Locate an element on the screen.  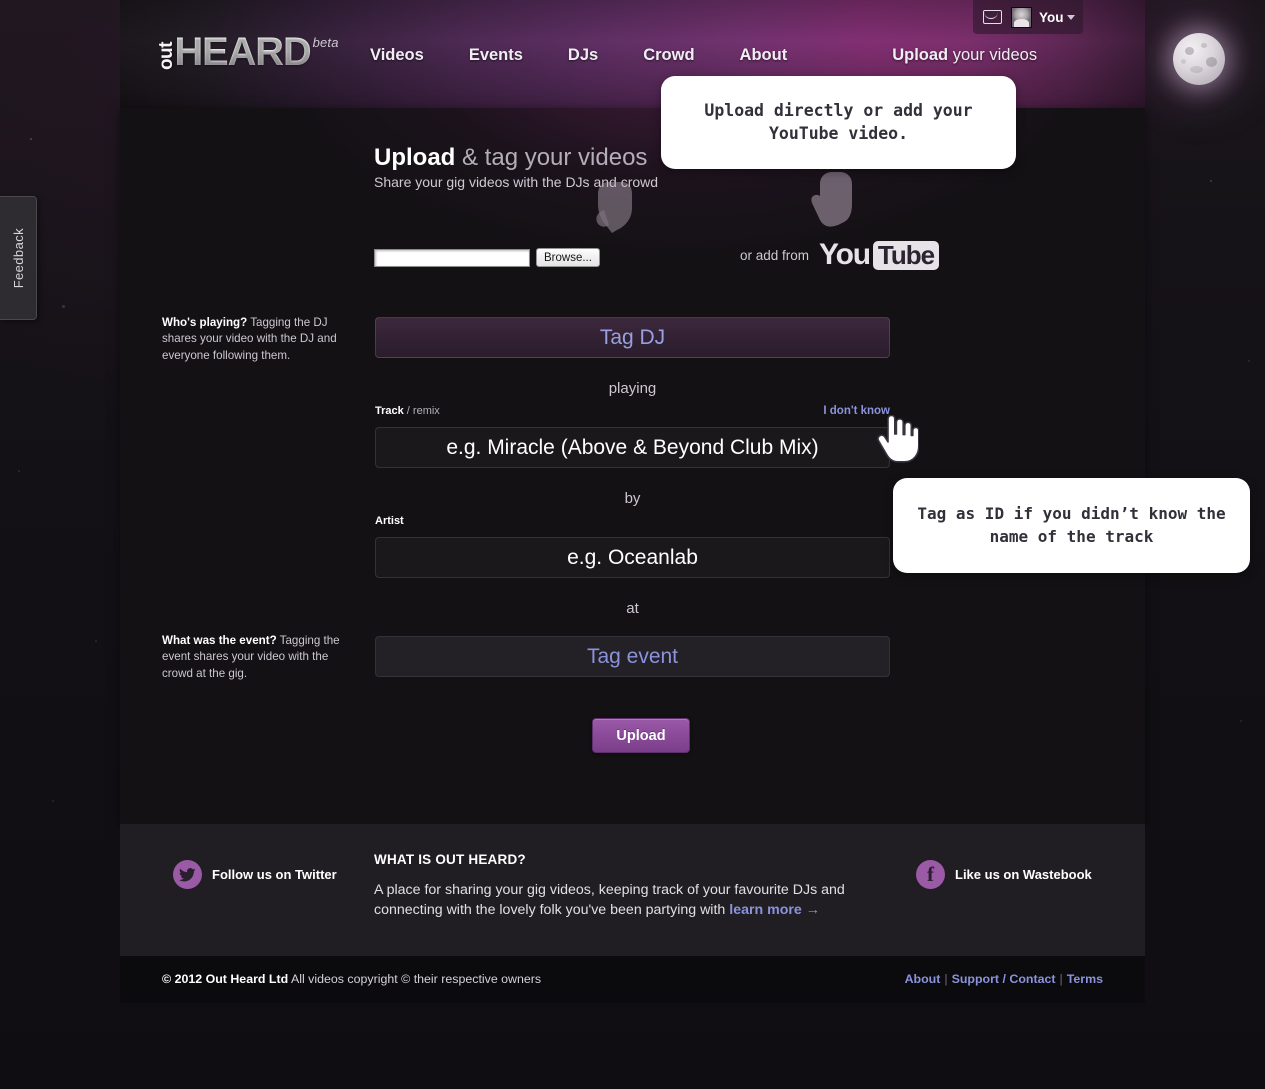
youtube-logo-you: You is located at coordinates (845, 254).